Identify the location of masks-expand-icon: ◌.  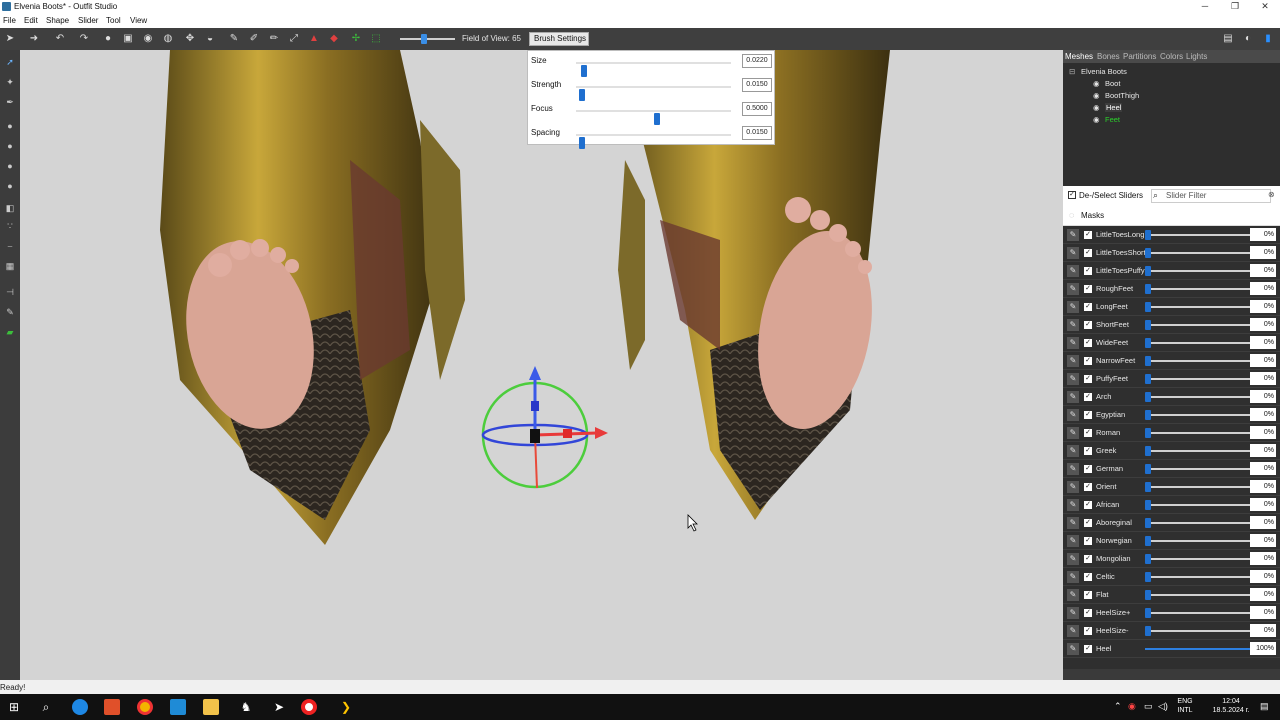
(1071, 215).